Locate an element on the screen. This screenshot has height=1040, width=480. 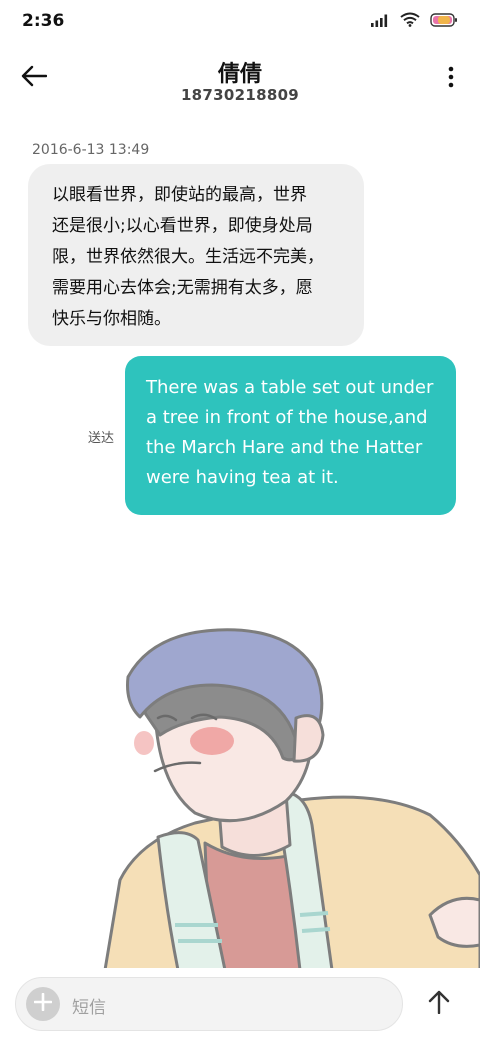
message-line: 快乐与你相随。 is located at coordinates (111, 319).